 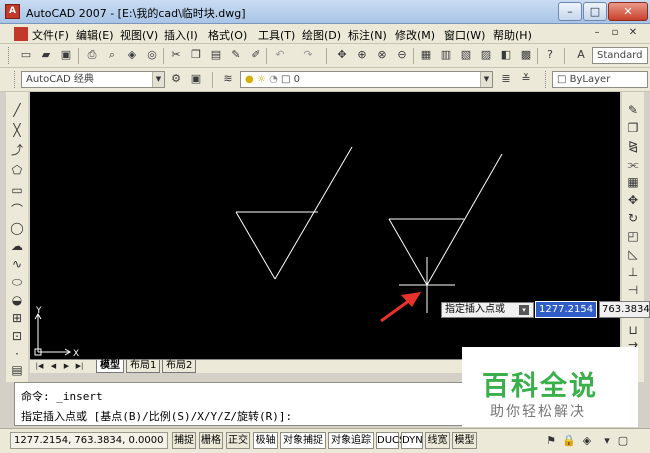 What do you see at coordinates (551, 441) in the screenshot?
I see `communication-center-icon: ⚑` at bounding box center [551, 441].